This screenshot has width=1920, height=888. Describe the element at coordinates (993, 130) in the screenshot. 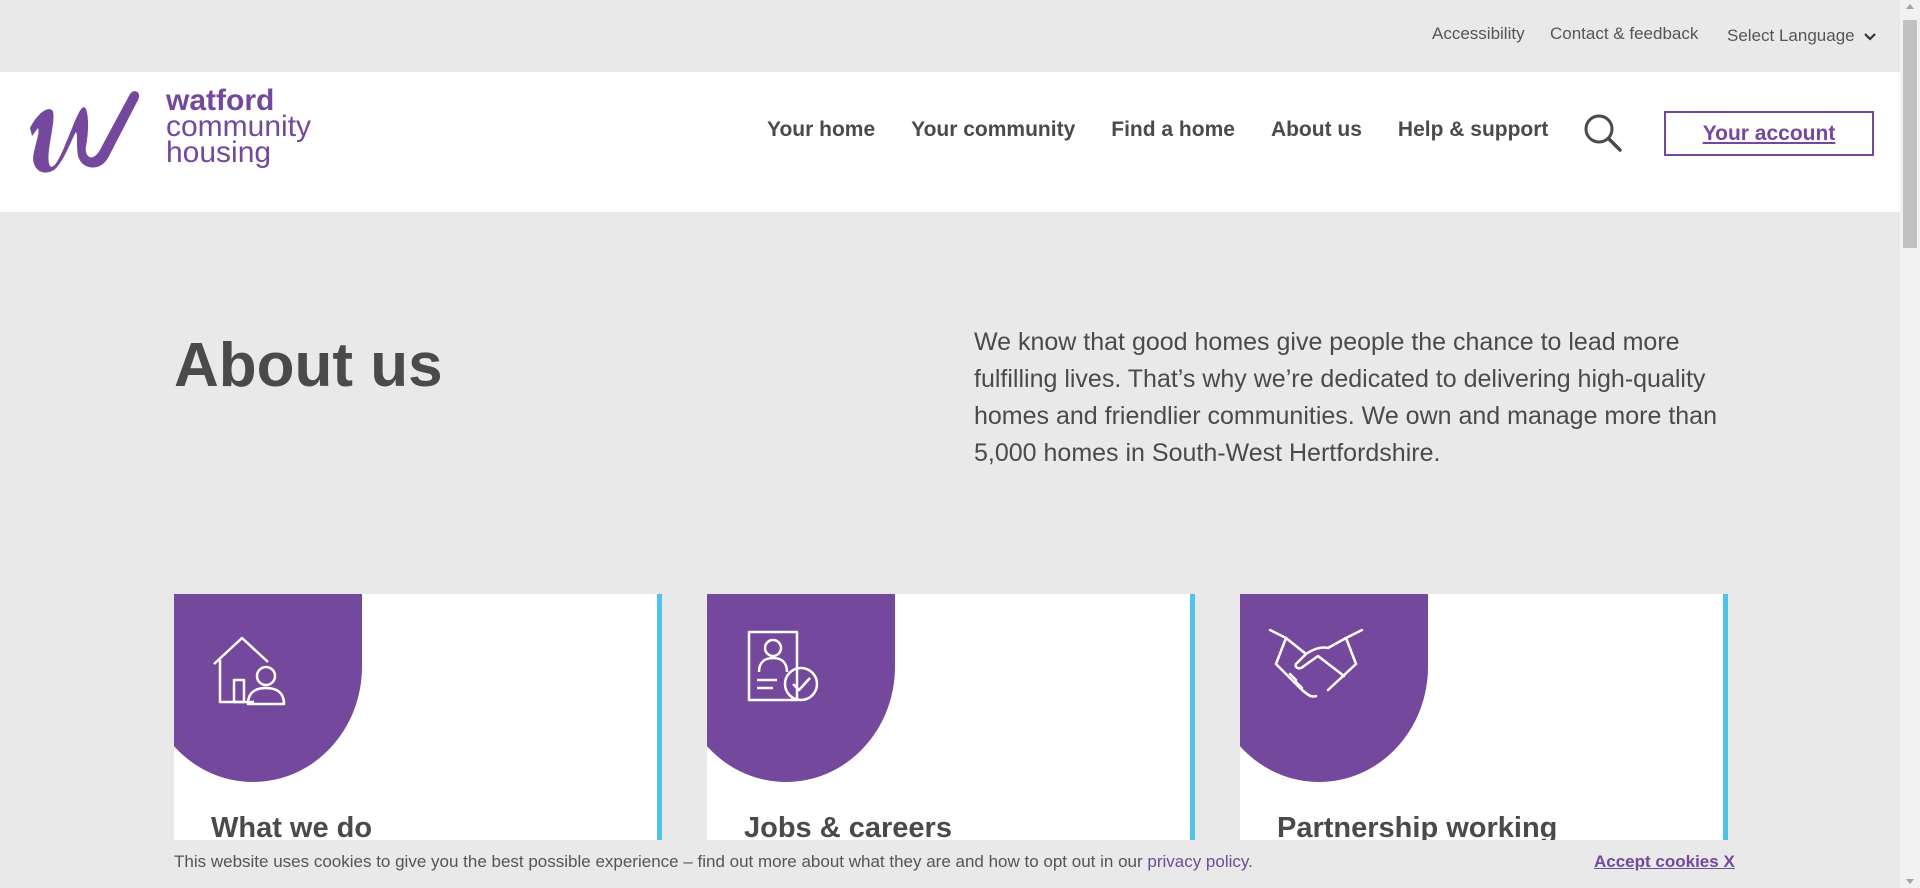

I see `nav-your-community: Your community` at that location.